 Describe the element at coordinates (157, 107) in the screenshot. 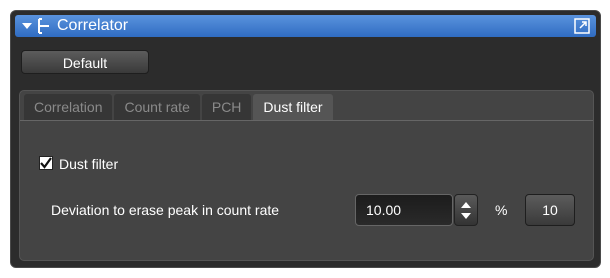

I see `tab-count-rate: Count rate` at that location.